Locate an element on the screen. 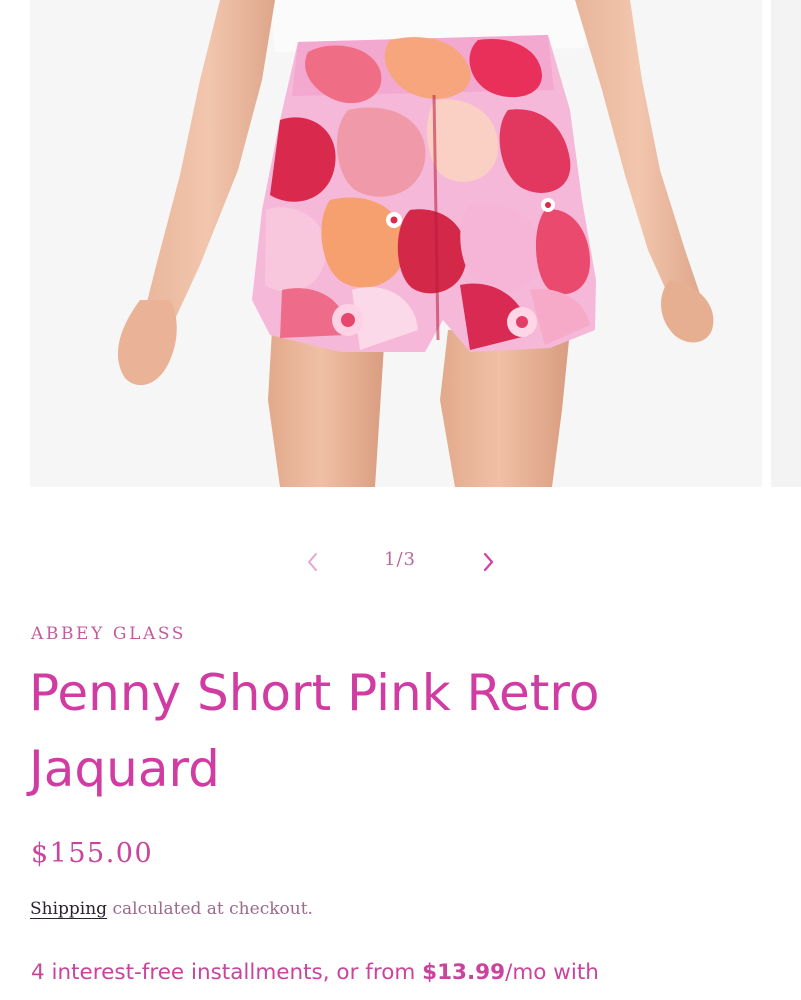 The height and width of the screenshot is (1000, 801). chevron-right-icon is located at coordinates (488, 562).